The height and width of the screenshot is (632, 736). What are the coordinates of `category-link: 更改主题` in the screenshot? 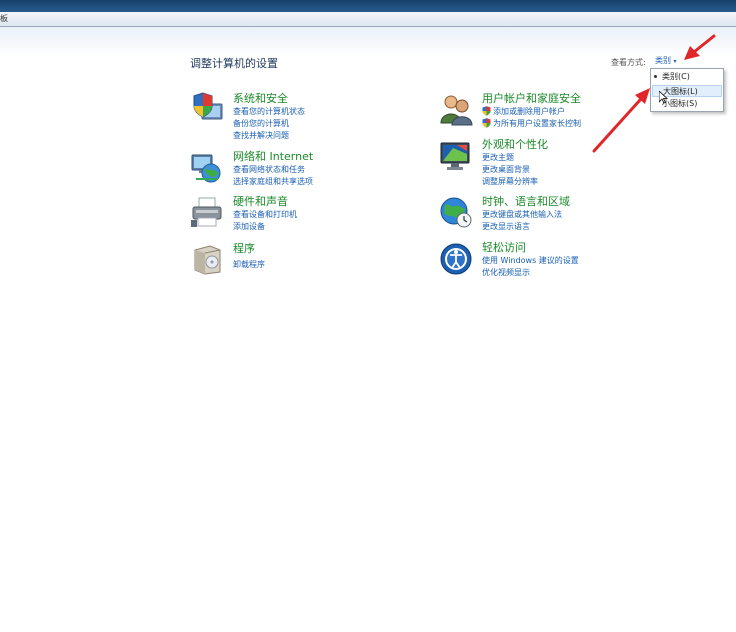 It's located at (498, 157).